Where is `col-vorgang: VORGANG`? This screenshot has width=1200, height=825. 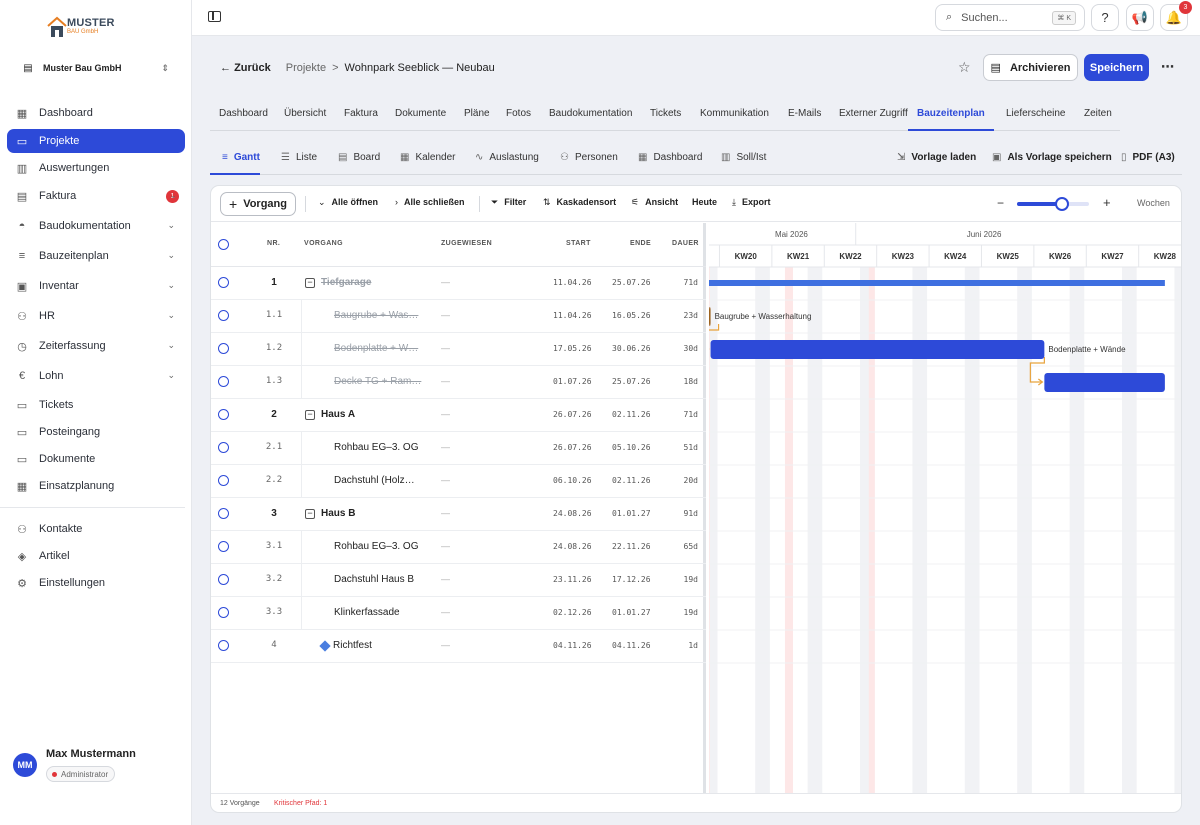
col-vorgang: VORGANG is located at coordinates (323, 243).